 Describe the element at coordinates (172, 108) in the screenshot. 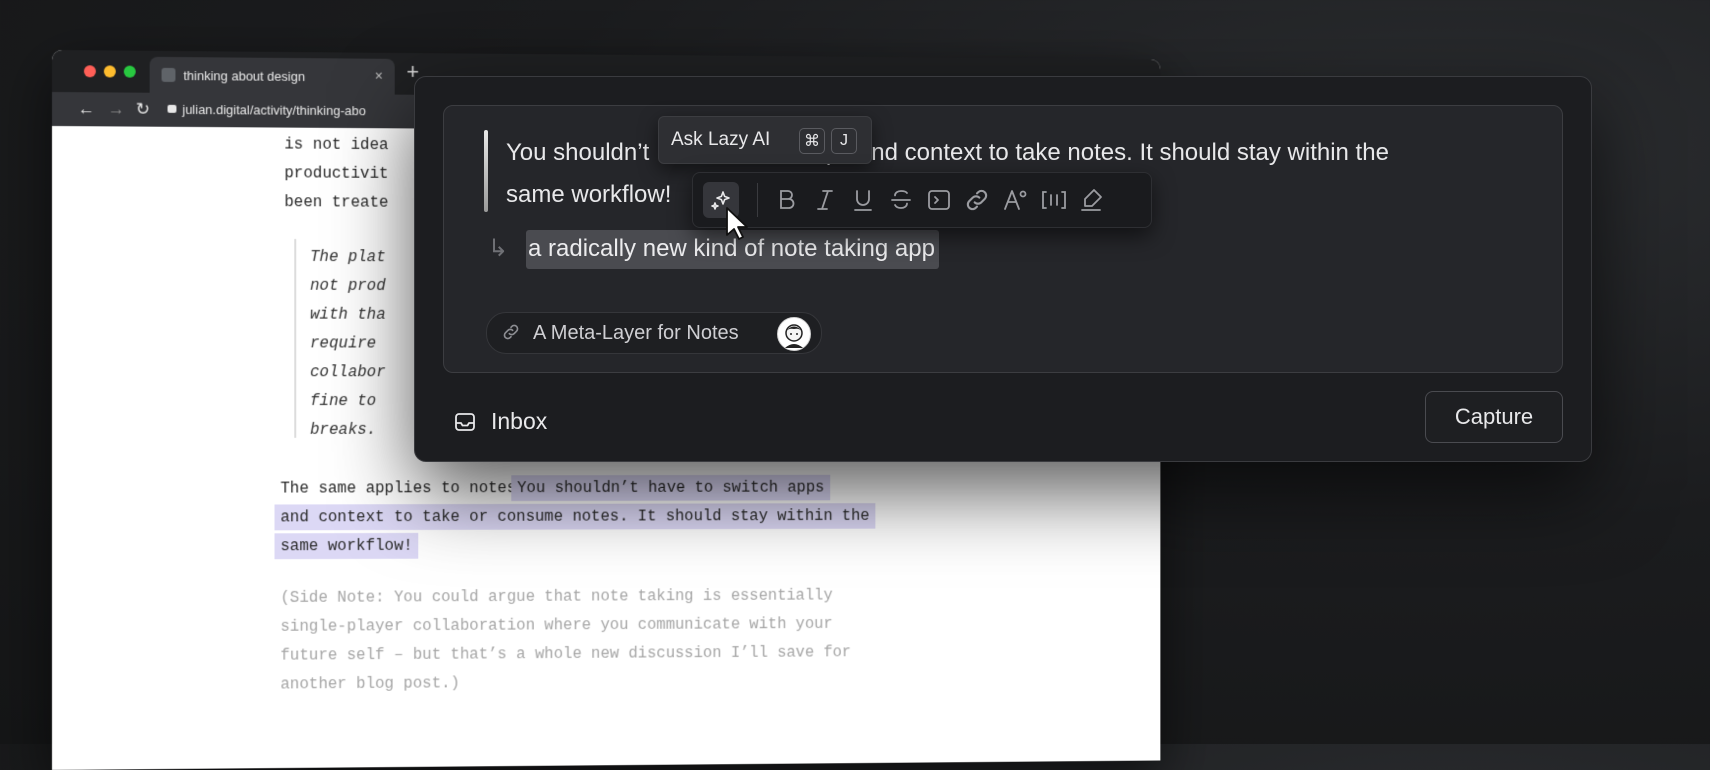

I see `lock-icon` at that location.